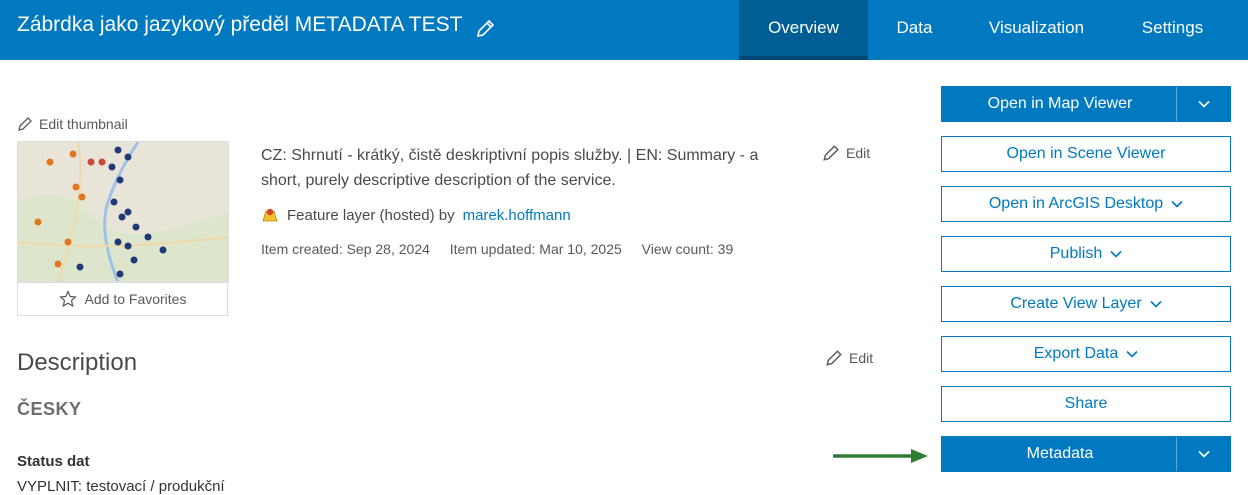  What do you see at coordinates (803, 30) in the screenshot?
I see `tab-overview: Overview` at bounding box center [803, 30].